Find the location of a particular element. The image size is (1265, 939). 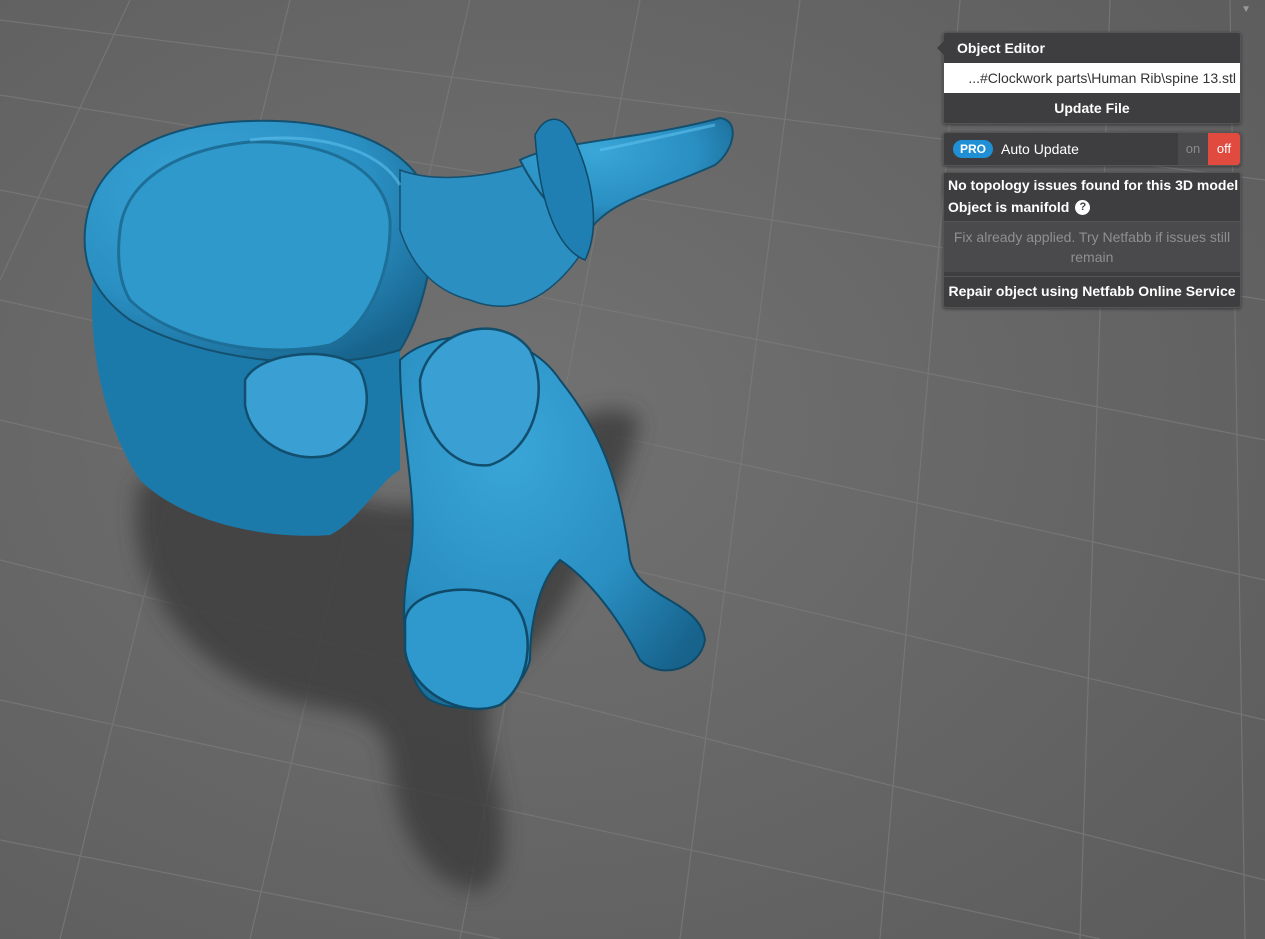

manifold-status: Object is manifold ? is located at coordinates (1092, 207).